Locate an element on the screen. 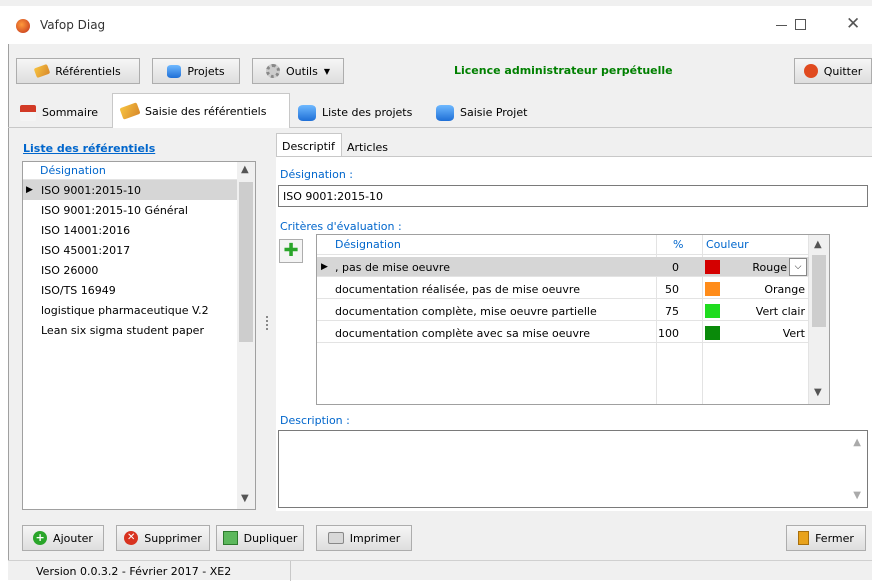  ajouter-button: + Ajouter is located at coordinates (63, 538).